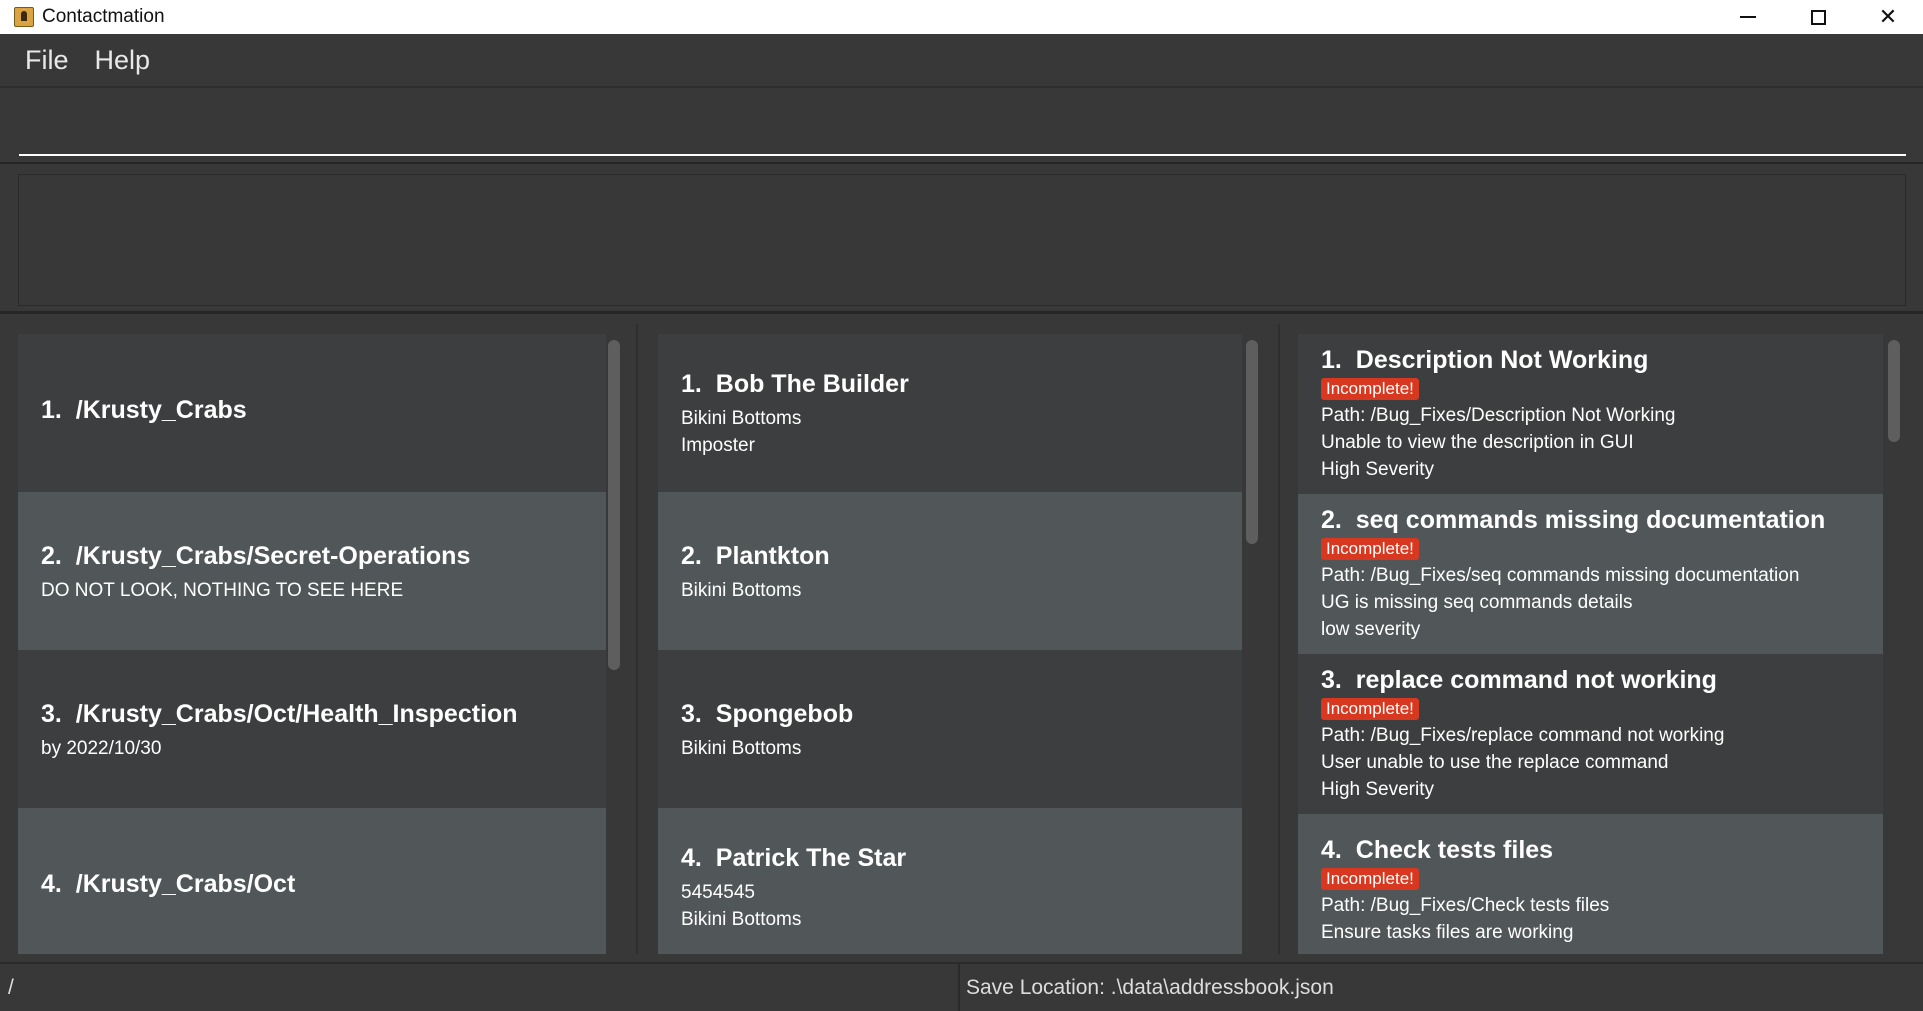 The width and height of the screenshot is (1923, 1011). What do you see at coordinates (1536, 680) in the screenshot?
I see `task-name: replace command not working` at bounding box center [1536, 680].